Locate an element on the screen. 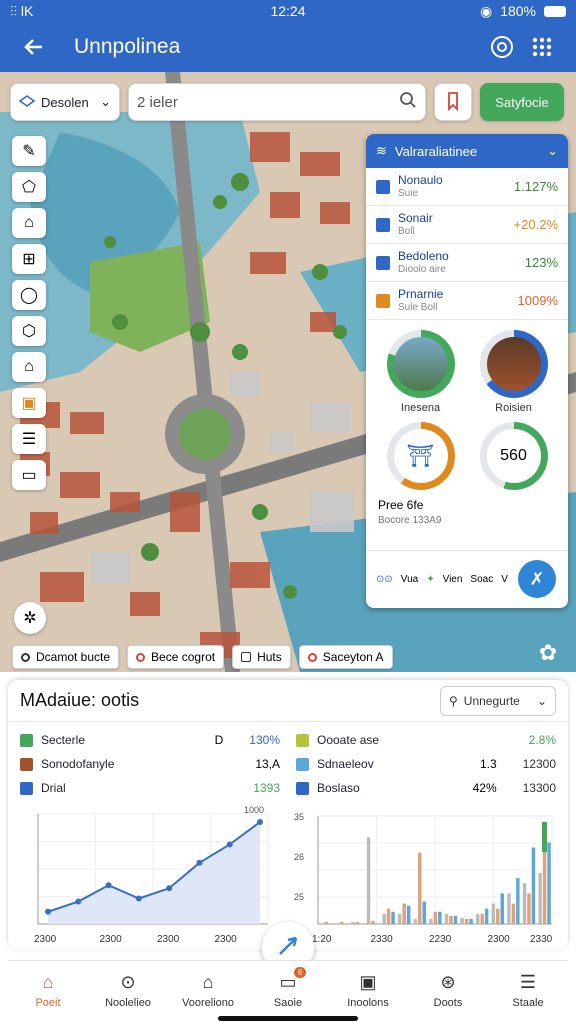 The width and height of the screenshot is (576, 1024). nav-item: ⊙ Noolelieo is located at coordinates (128, 990).